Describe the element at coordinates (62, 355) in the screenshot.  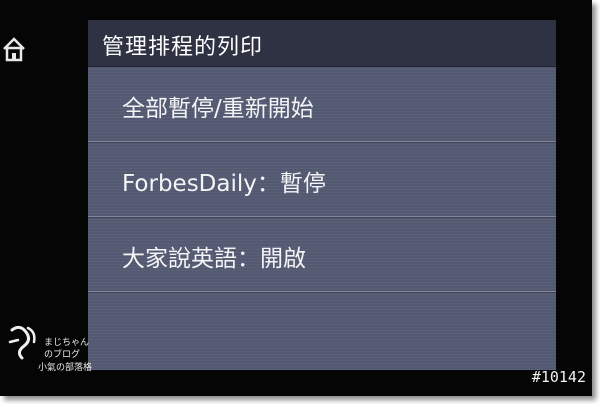
I see `watermark-line2: のブログ` at that location.